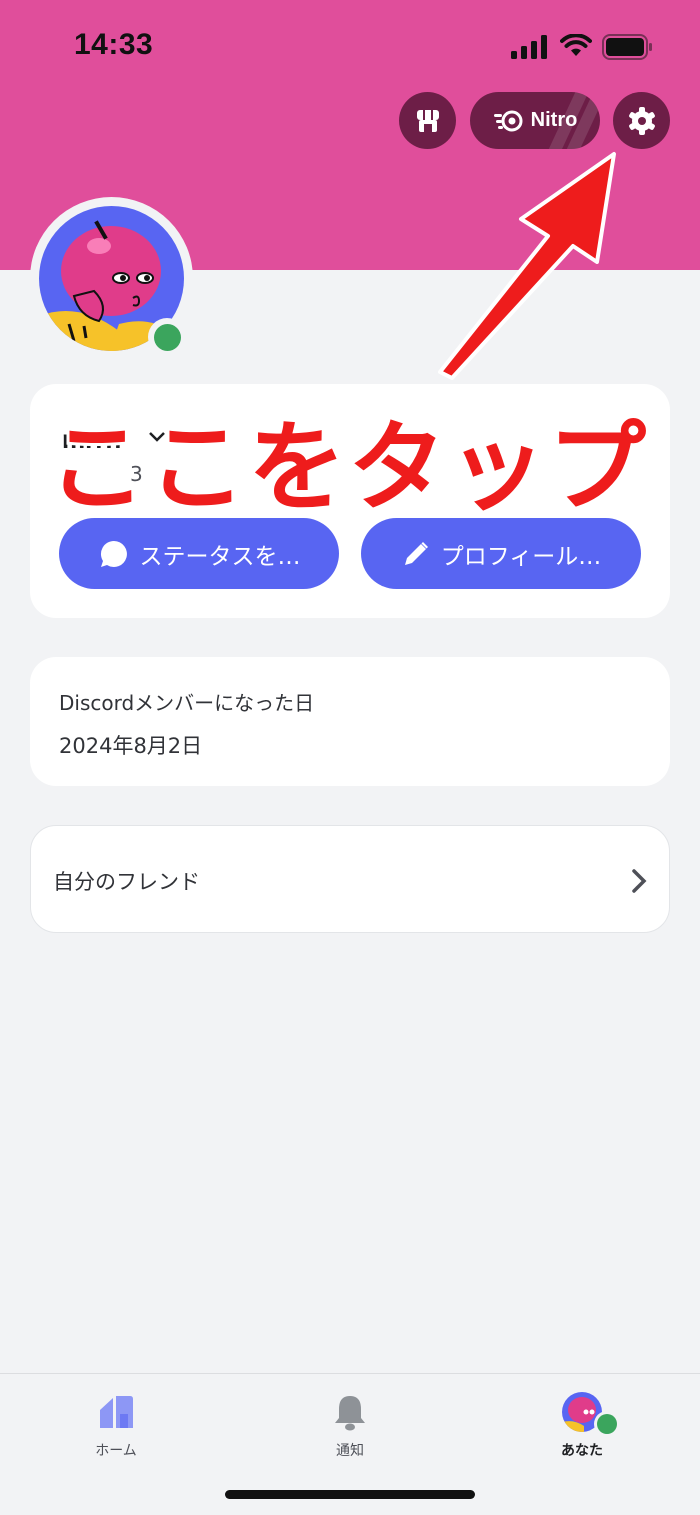  I want to click on annotation-tap-here: ここをタップ, so click(347, 468).